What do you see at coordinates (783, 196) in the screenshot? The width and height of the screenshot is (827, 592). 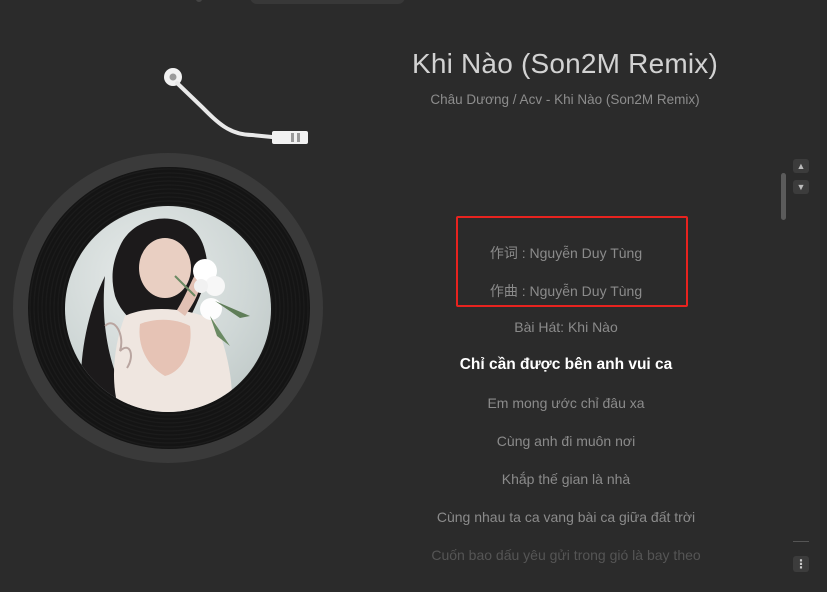 I see `lyrics-scrollbar` at bounding box center [783, 196].